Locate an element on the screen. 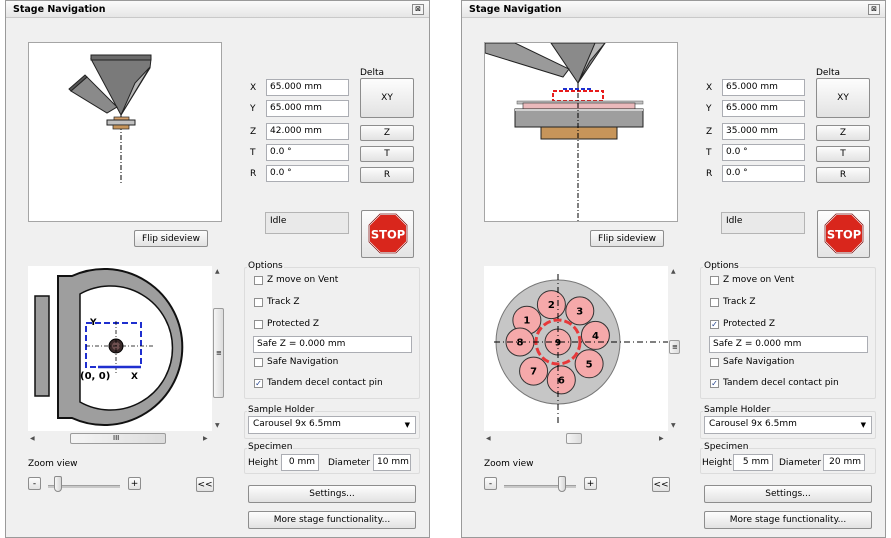  height-field: 0 mm is located at coordinates (300, 462).